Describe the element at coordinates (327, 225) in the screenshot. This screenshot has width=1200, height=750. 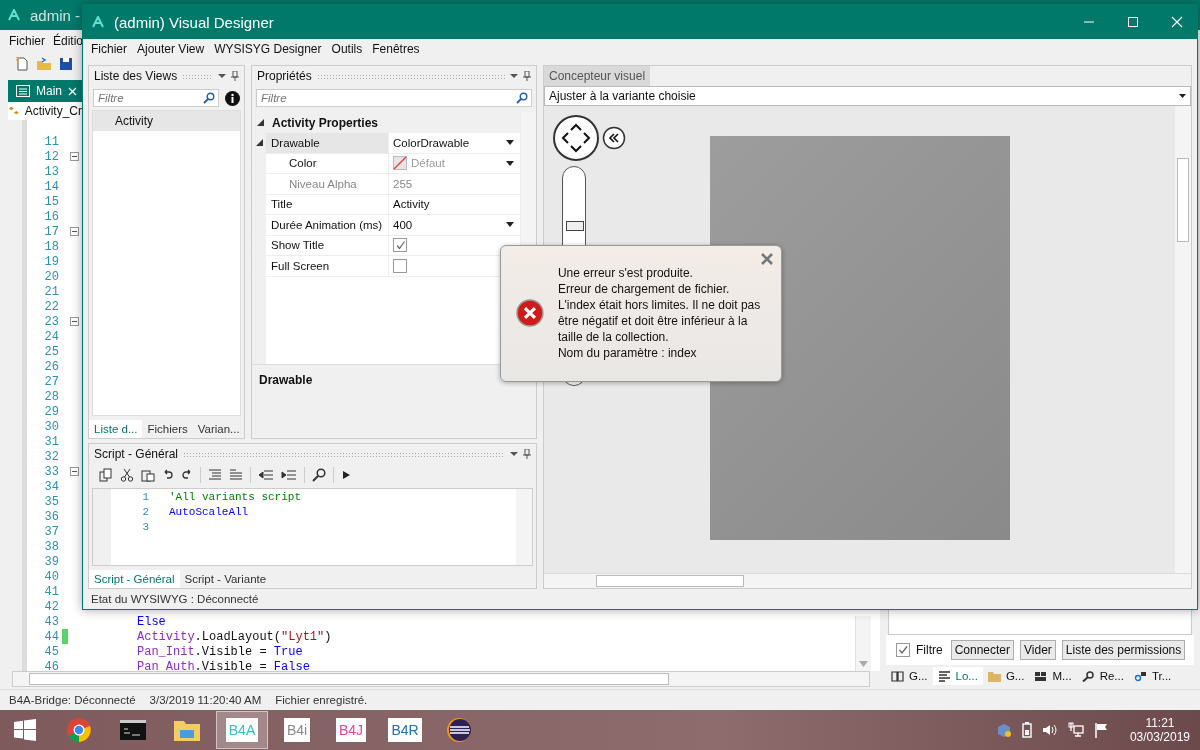
I see `property-name: Durée Animation (ms)` at that location.